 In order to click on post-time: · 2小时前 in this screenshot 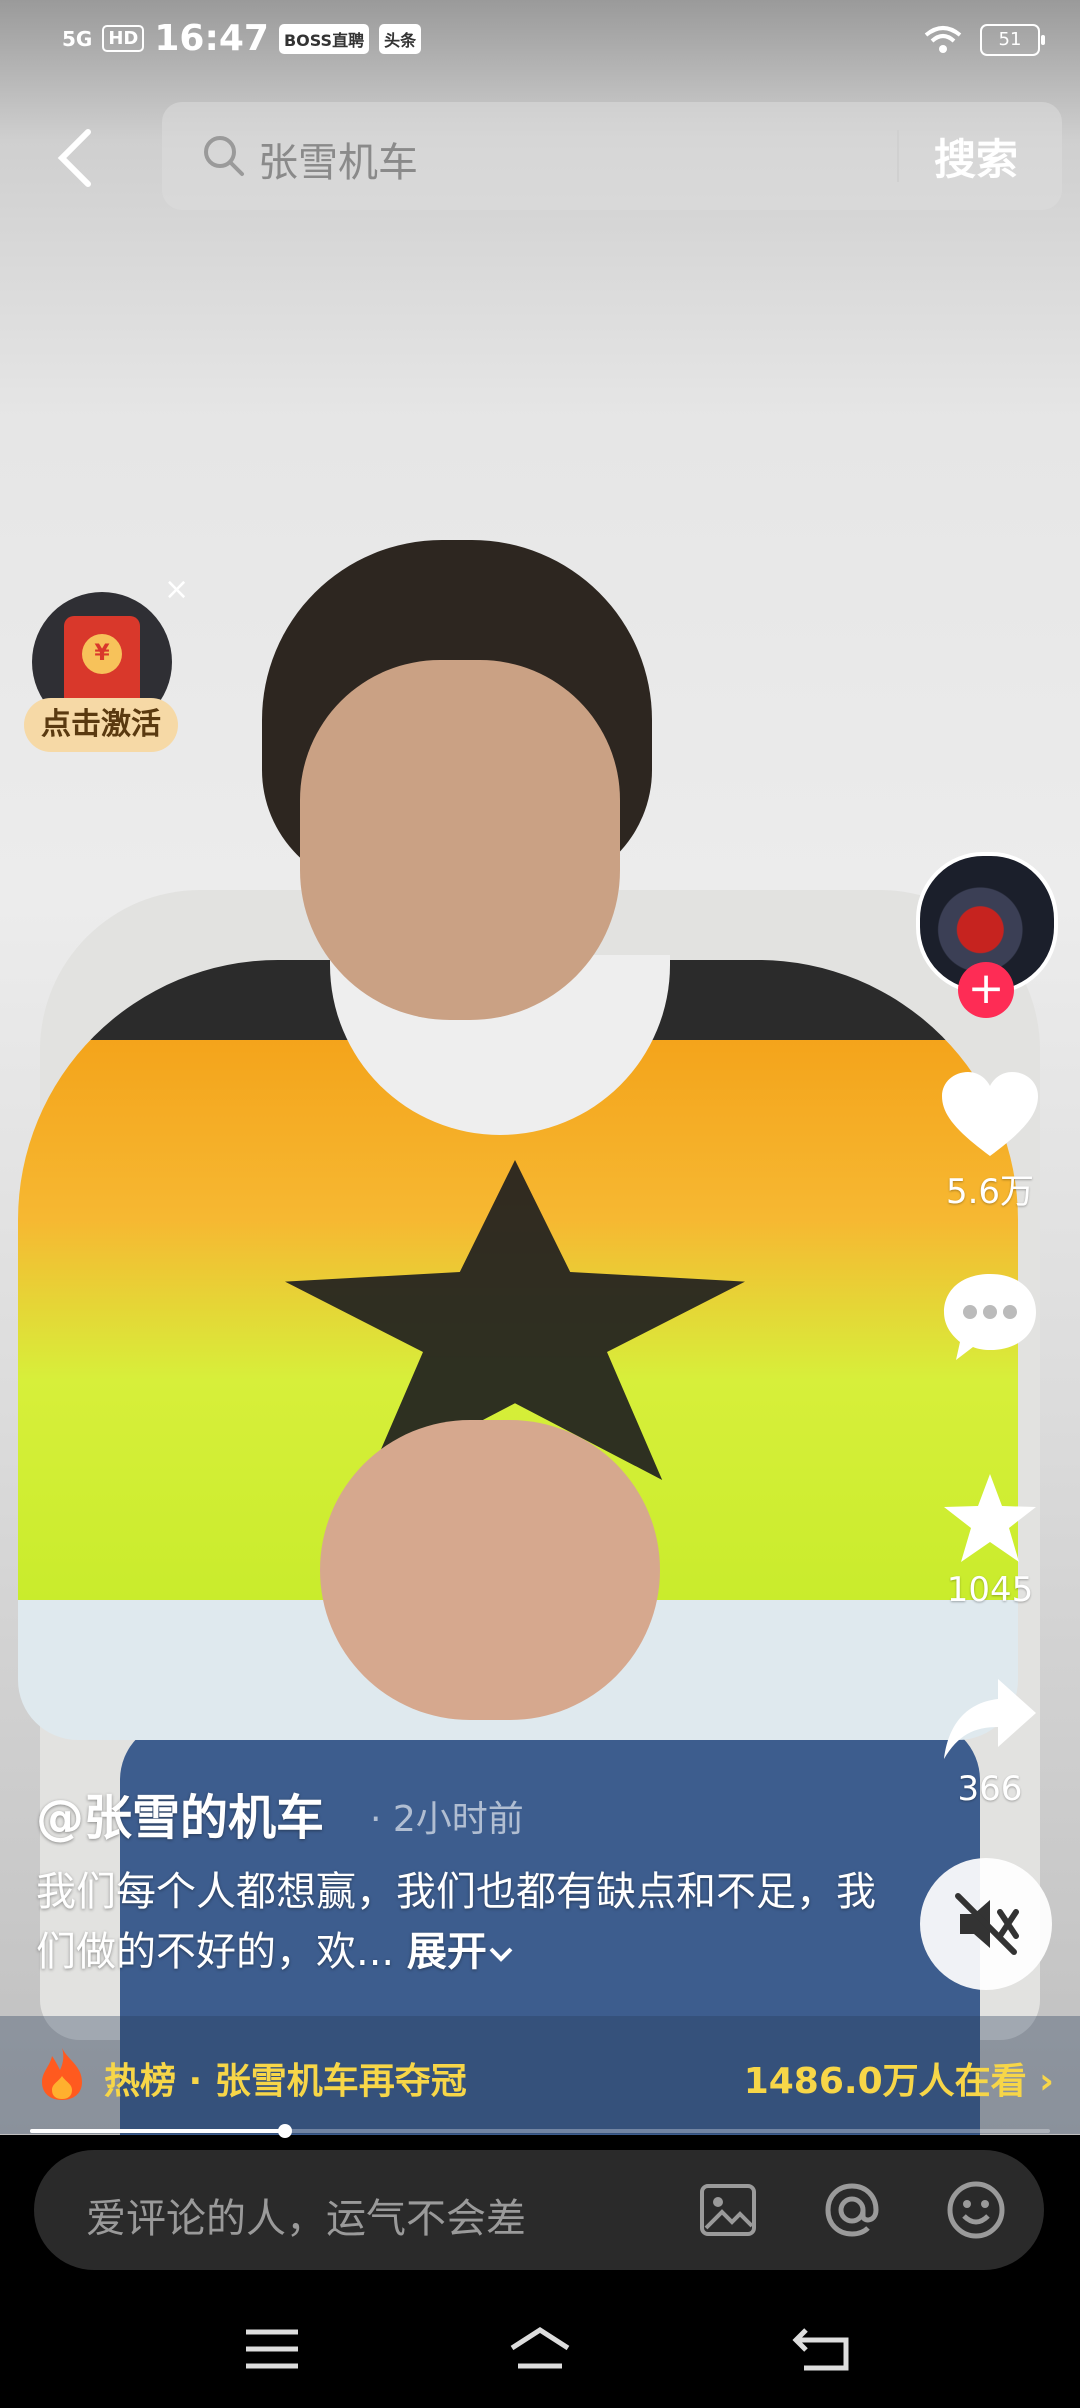, I will do `click(447, 1819)`.